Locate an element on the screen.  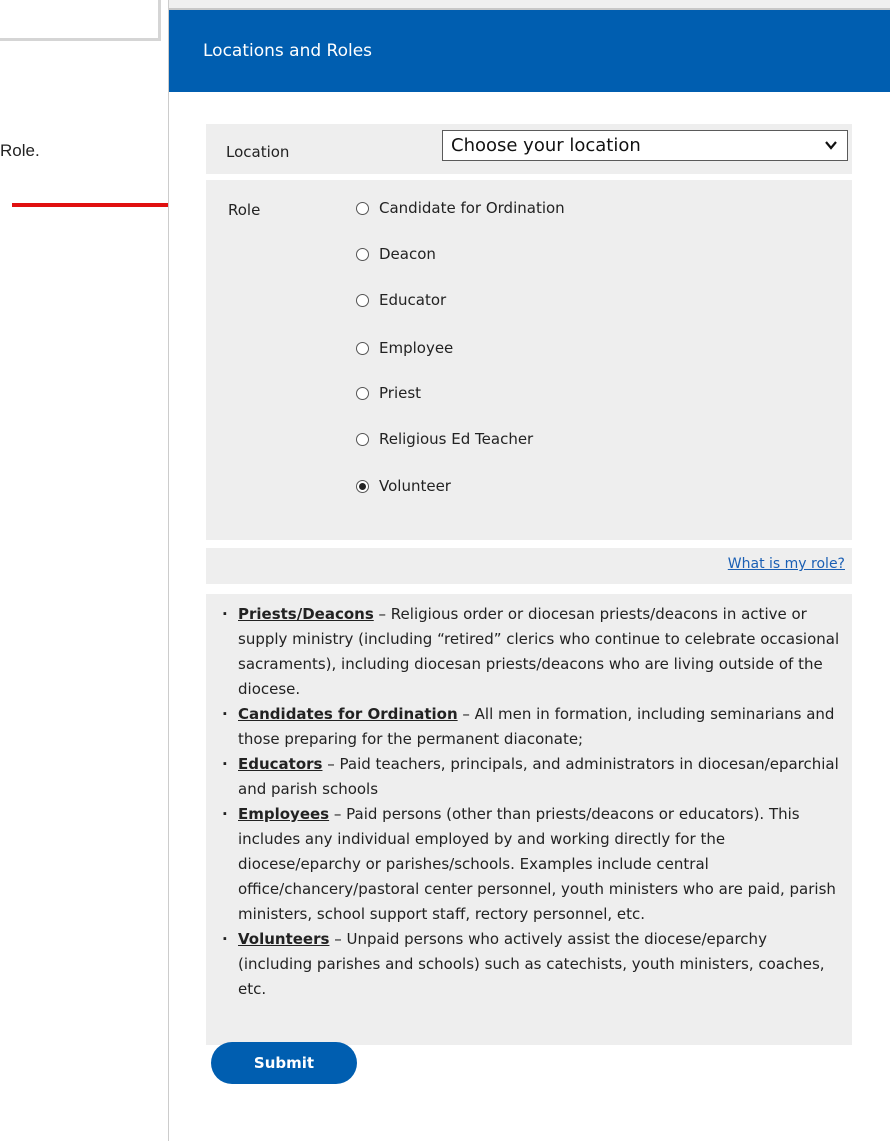
location-select: Choose your location is located at coordinates (645, 145).